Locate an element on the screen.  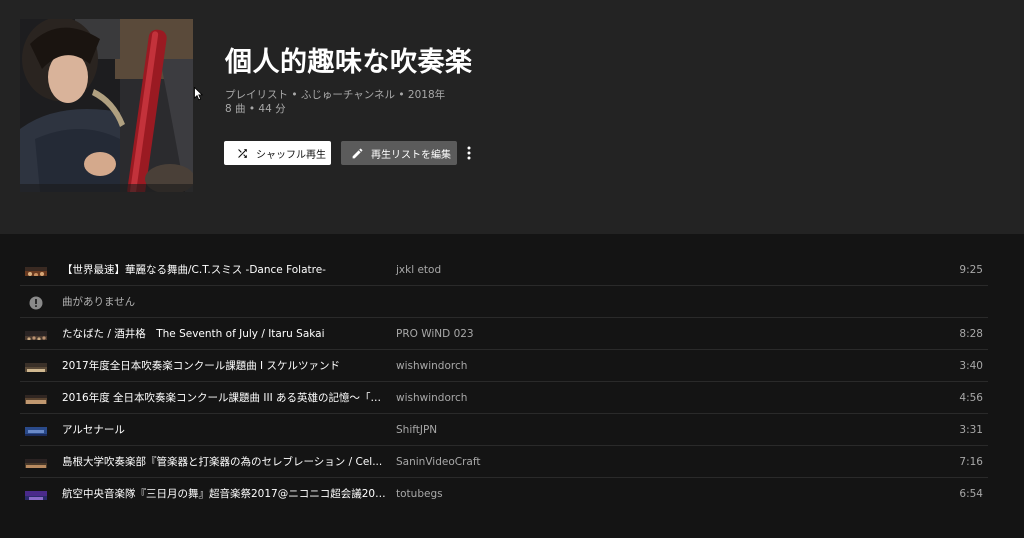
shuffle-play-button: シャッフル再生 is located at coordinates (277, 153).